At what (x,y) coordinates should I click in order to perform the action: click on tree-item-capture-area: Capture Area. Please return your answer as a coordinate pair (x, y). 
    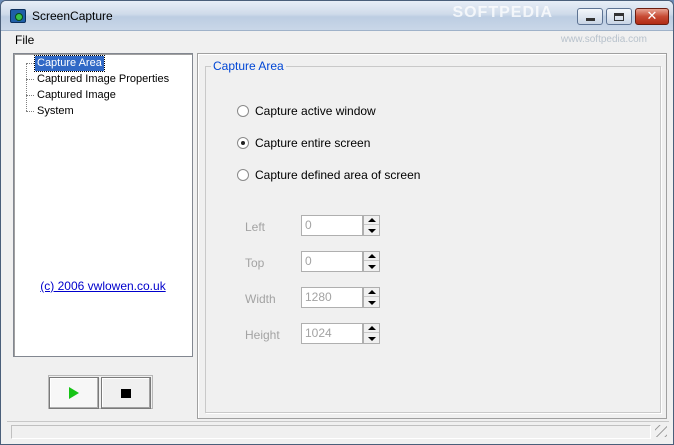
    Looking at the image, I should click on (69, 63).